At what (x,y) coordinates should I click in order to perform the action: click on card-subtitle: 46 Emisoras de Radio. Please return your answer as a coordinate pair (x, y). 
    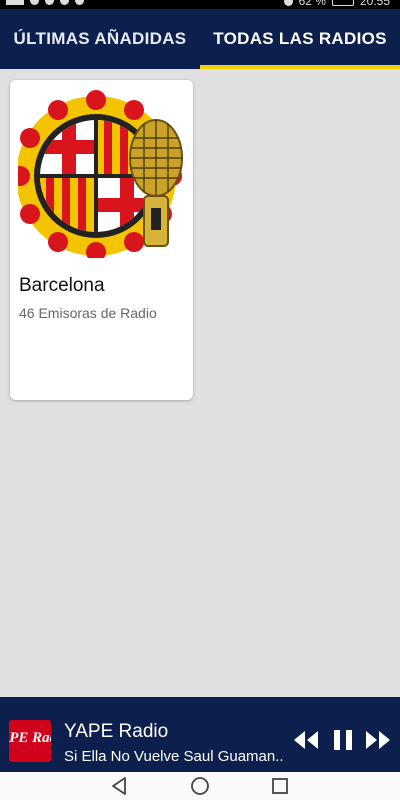
    Looking at the image, I should click on (88, 313).